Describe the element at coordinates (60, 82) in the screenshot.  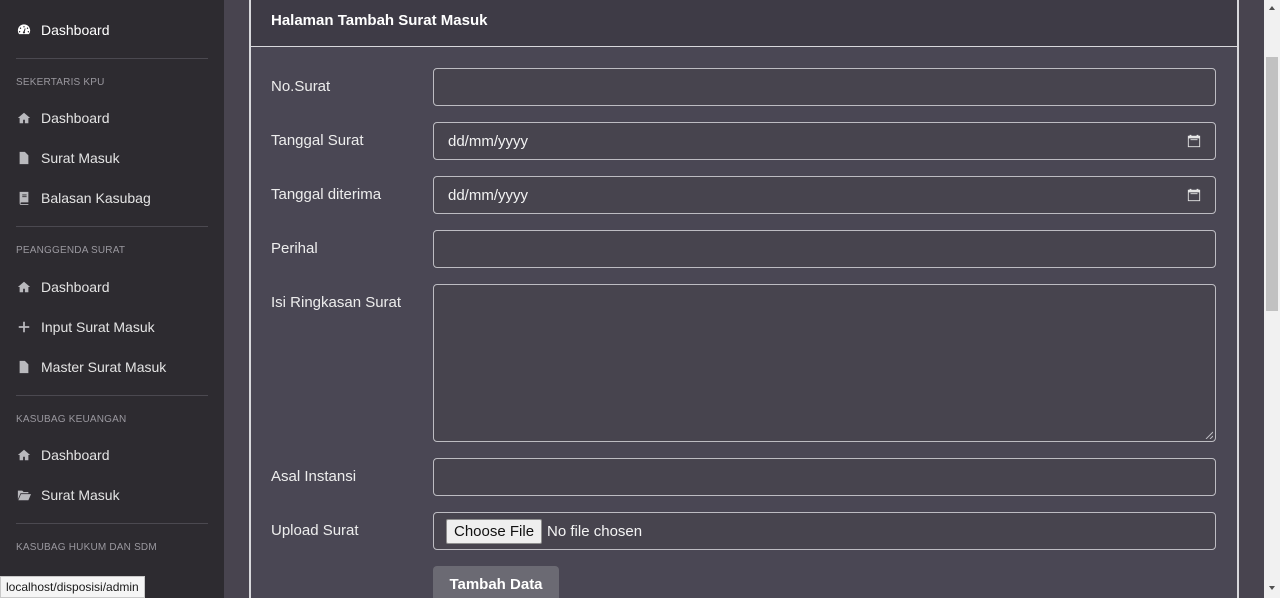
I see `section-heading-sekertaris: SEKERTARIS KPU` at that location.